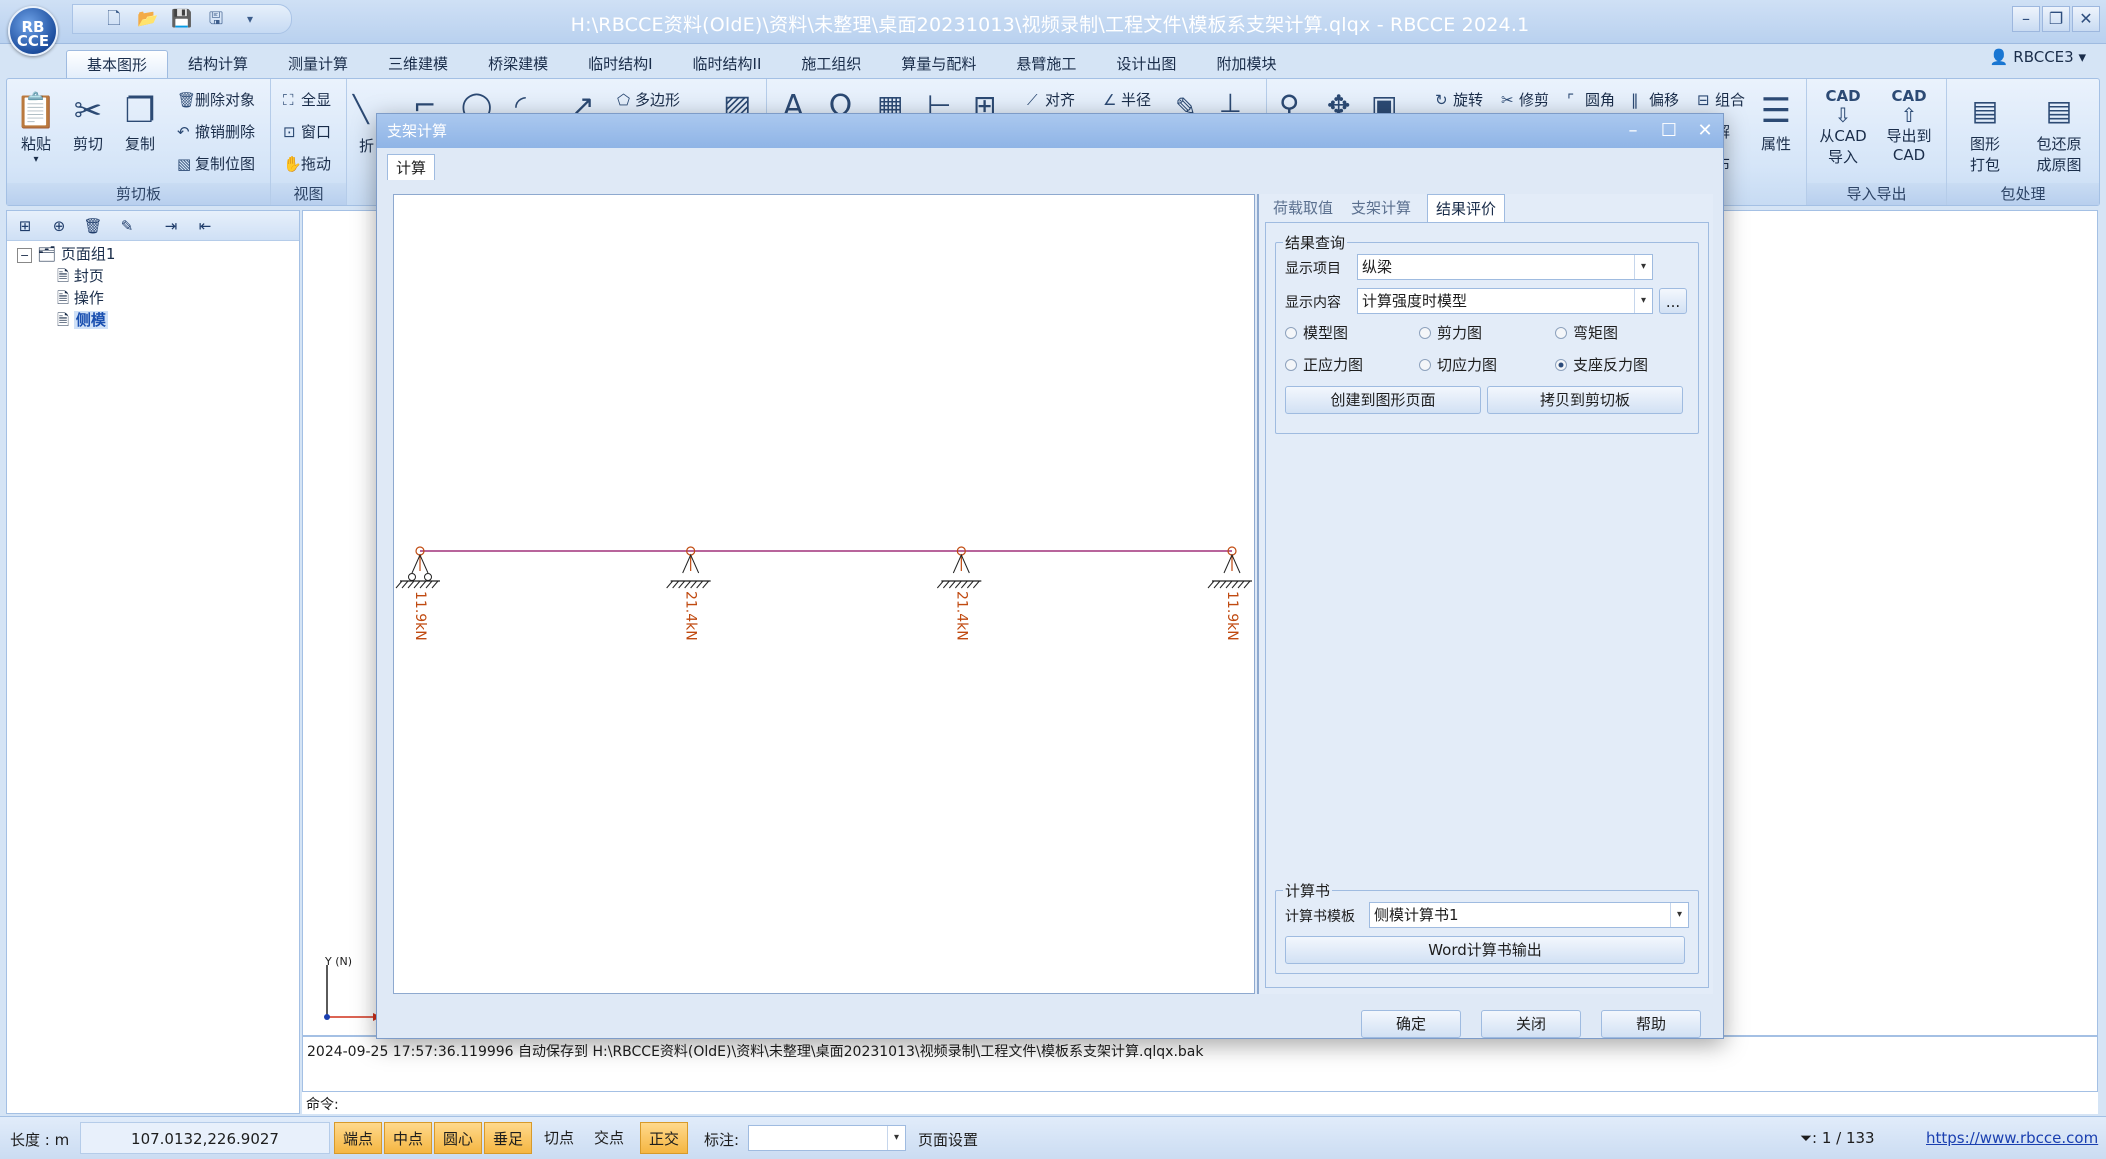 Image resolution: width=2106 pixels, height=1159 pixels. I want to click on tab-basic-graphics: 基本图形, so click(117, 64).